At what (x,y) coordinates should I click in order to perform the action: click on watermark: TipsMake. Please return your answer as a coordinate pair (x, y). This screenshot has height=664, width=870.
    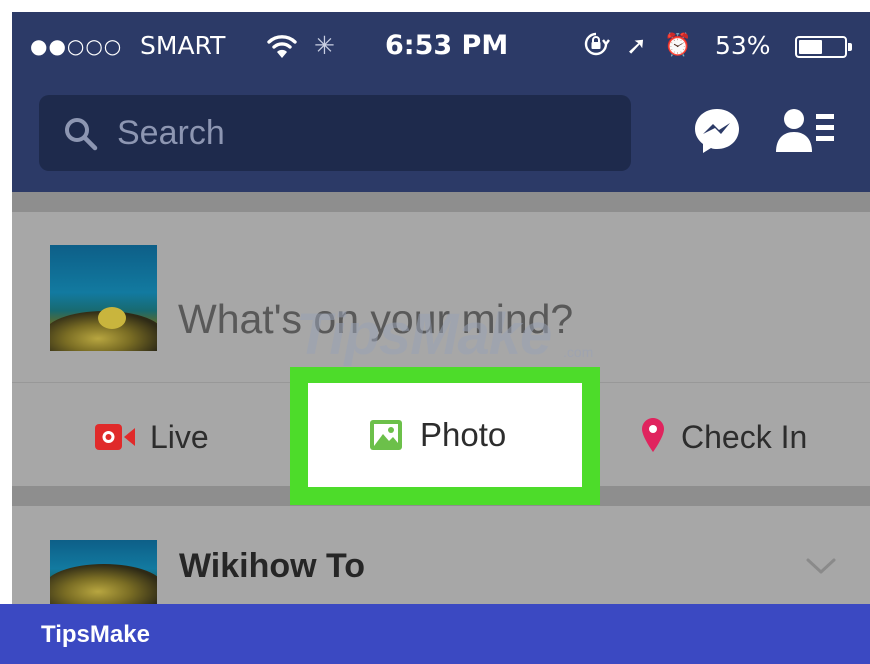
    Looking at the image, I should click on (424, 334).